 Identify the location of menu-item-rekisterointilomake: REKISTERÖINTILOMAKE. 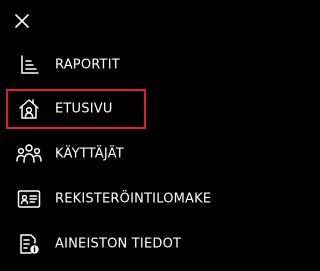
(150, 199).